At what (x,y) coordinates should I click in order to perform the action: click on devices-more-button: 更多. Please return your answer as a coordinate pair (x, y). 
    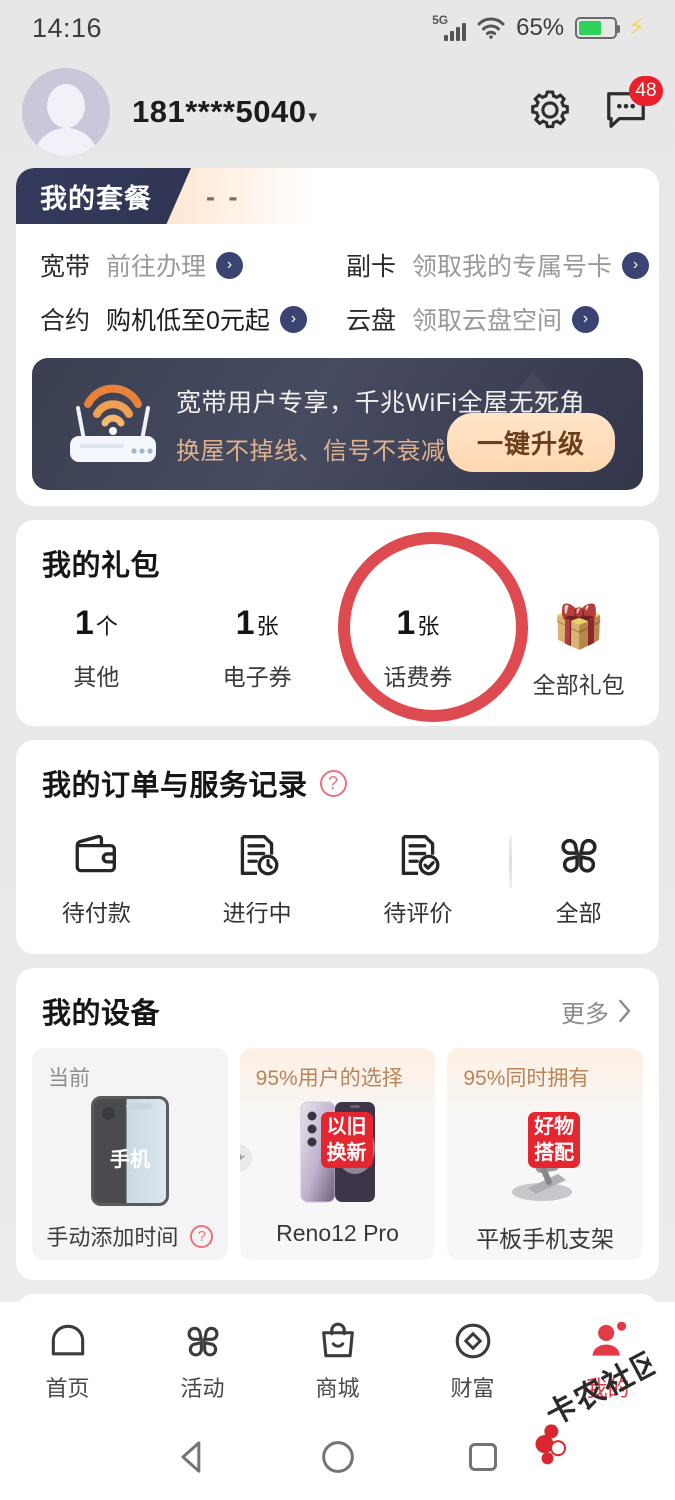
    Looking at the image, I should click on (597, 1011).